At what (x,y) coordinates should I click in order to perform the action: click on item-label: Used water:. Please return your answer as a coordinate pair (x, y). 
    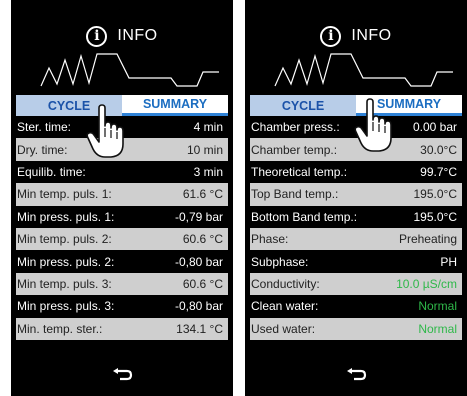
    Looking at the image, I should click on (283, 328).